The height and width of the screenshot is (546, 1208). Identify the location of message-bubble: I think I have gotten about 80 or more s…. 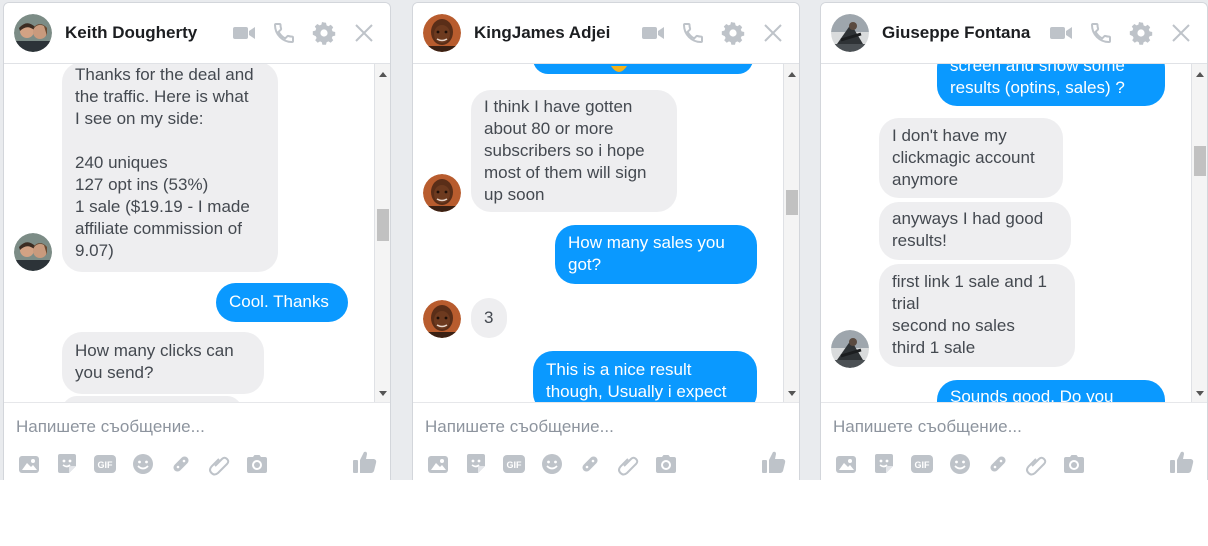
(574, 151).